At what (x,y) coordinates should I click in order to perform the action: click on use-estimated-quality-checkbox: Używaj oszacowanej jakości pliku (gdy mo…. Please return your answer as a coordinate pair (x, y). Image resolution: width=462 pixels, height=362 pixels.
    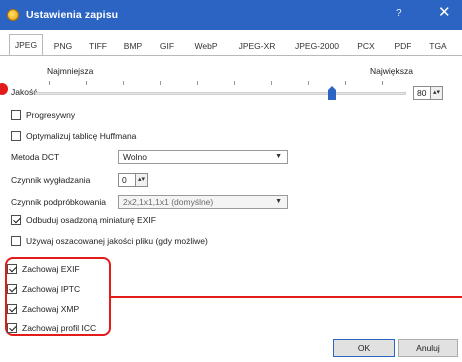
    Looking at the image, I should click on (131, 241).